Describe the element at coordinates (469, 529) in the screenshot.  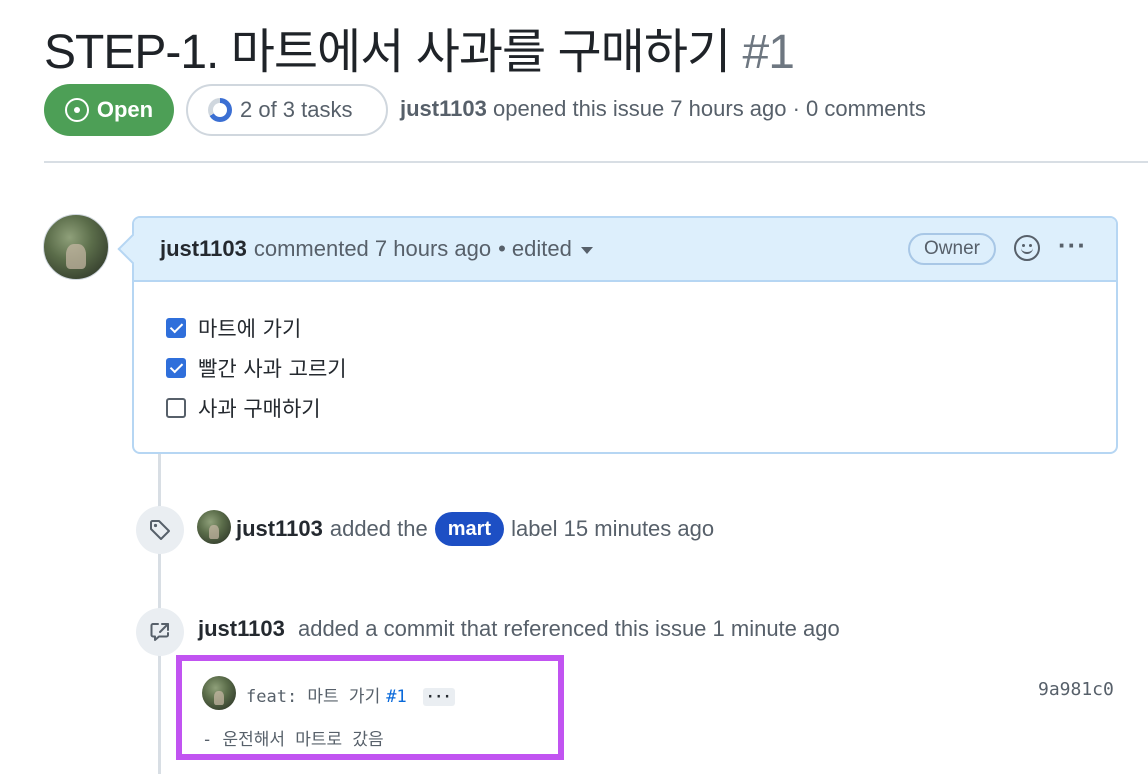
I see `label-mart: mart` at that location.